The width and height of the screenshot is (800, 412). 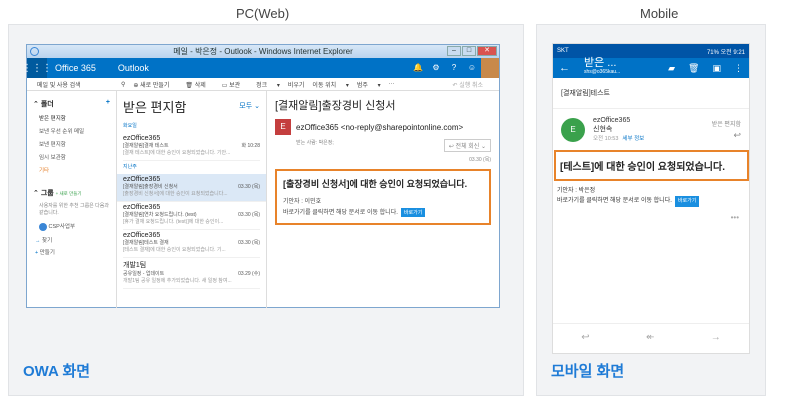 I want to click on mobile-approval-headline: [테스트]에 대한 승인이 요청되었습니다., so click(x=642, y=167).